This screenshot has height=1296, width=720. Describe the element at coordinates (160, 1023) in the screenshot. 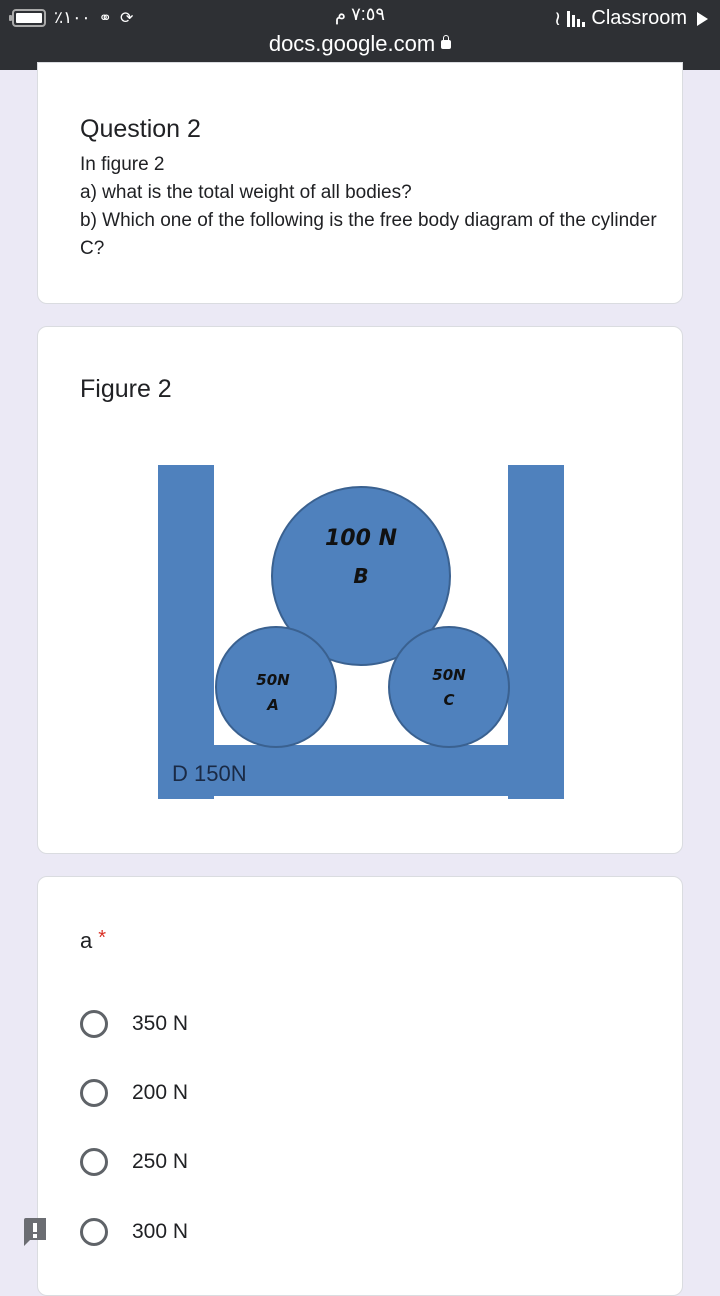

I see `option-label: 350 N` at that location.